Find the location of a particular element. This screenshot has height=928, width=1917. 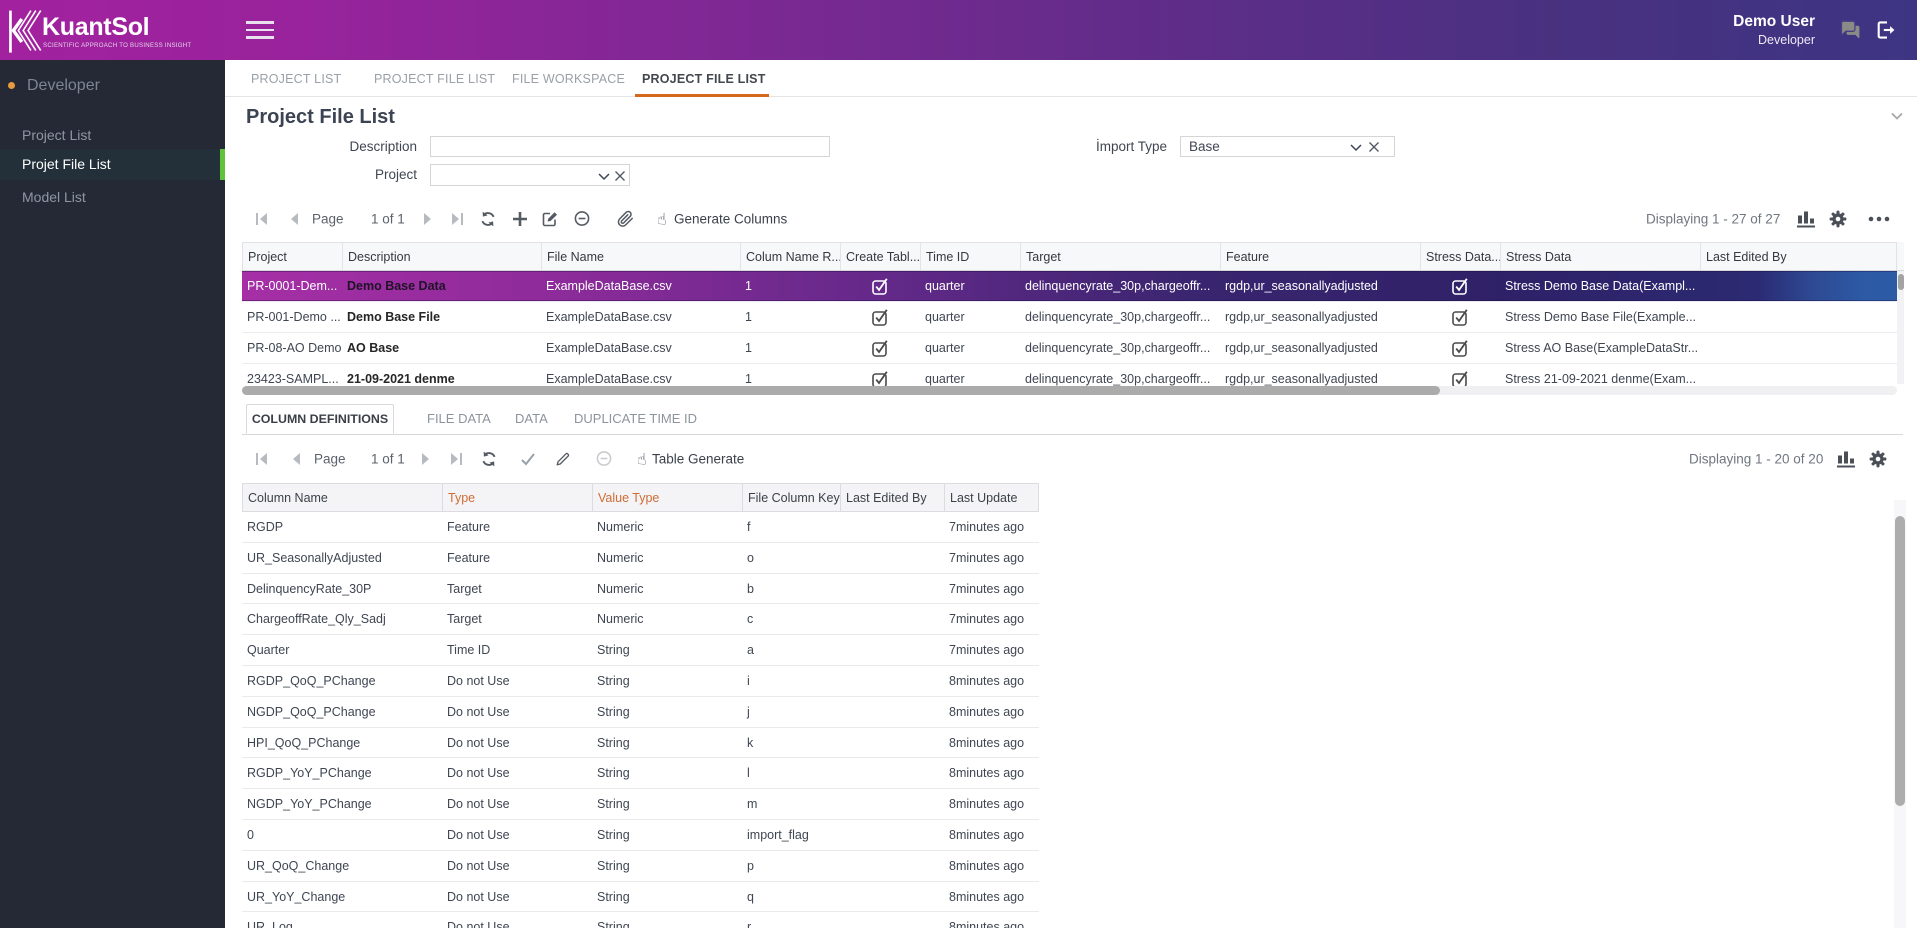

hamburger-menu-button is located at coordinates (260, 30).